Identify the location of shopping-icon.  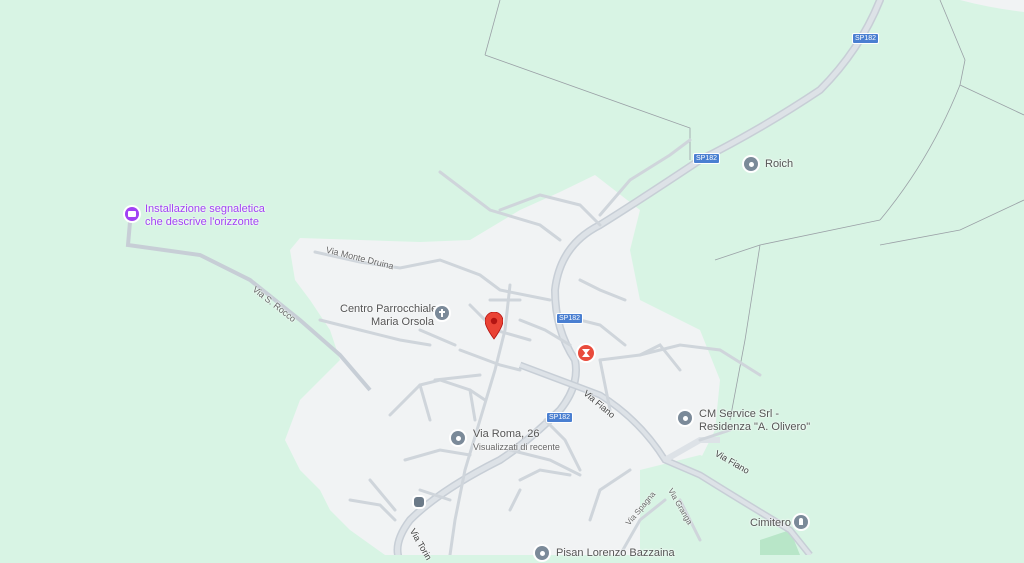
(586, 353).